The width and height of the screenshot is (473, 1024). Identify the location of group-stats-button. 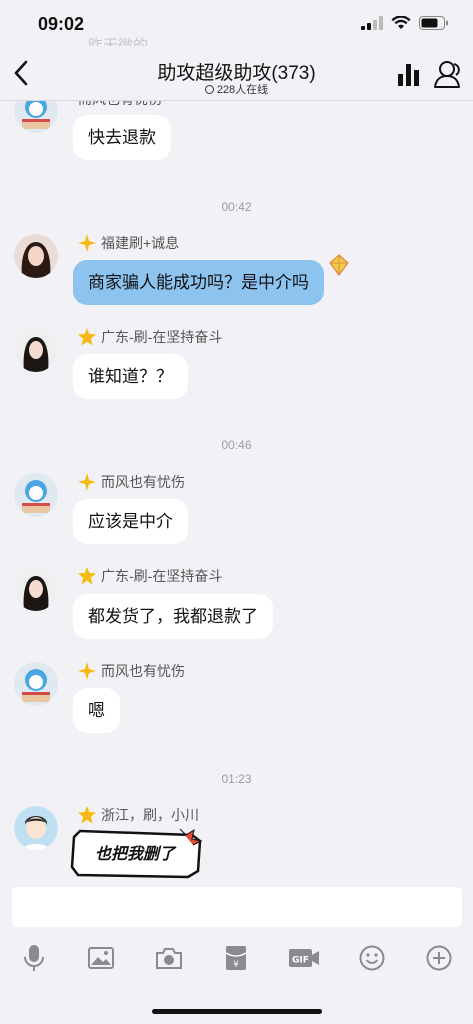
(409, 77).